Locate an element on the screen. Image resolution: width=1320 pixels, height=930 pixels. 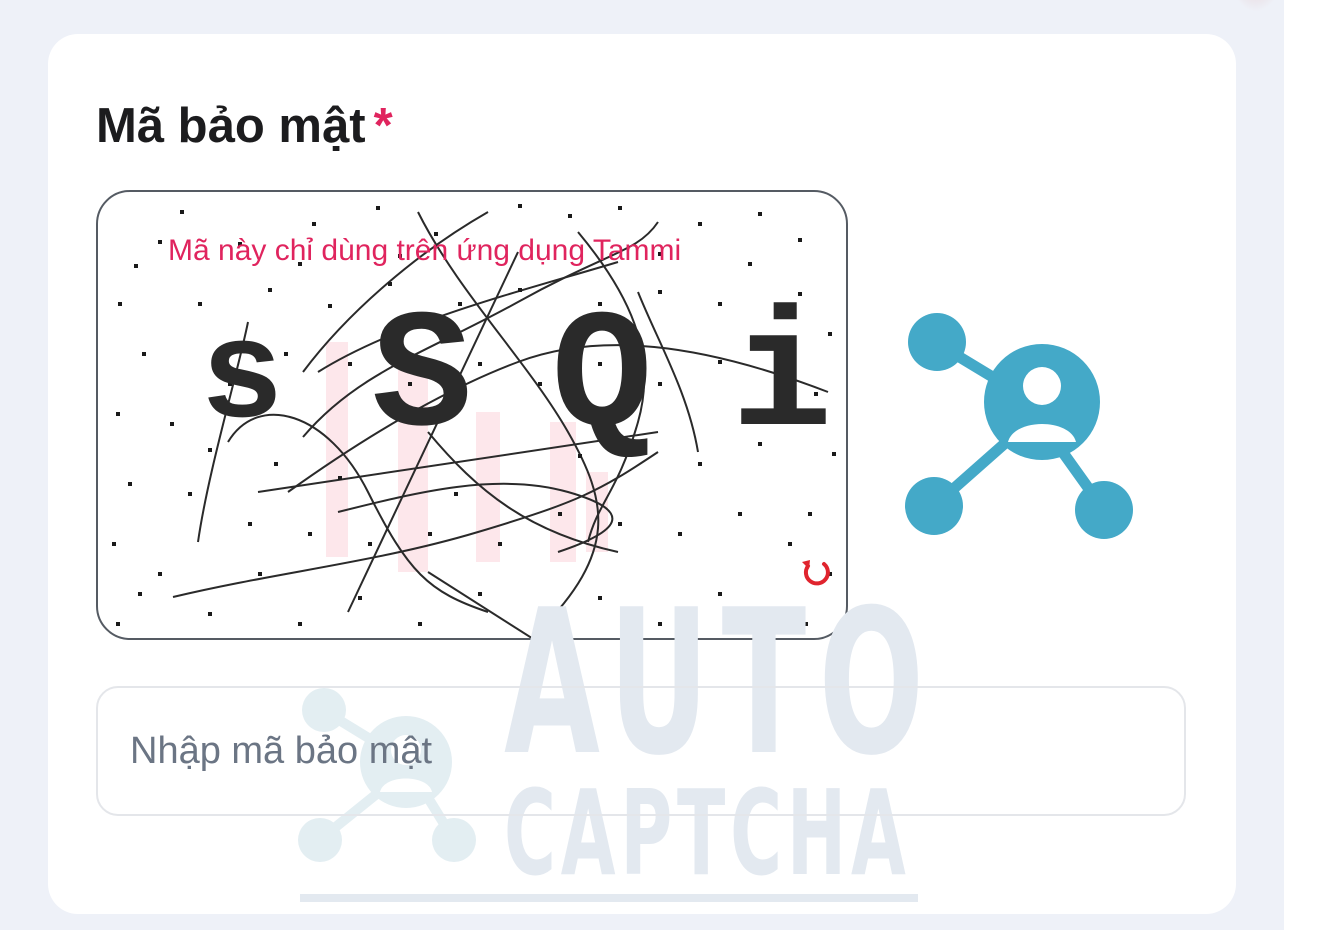
captcha-char: s is located at coordinates (241, 379).